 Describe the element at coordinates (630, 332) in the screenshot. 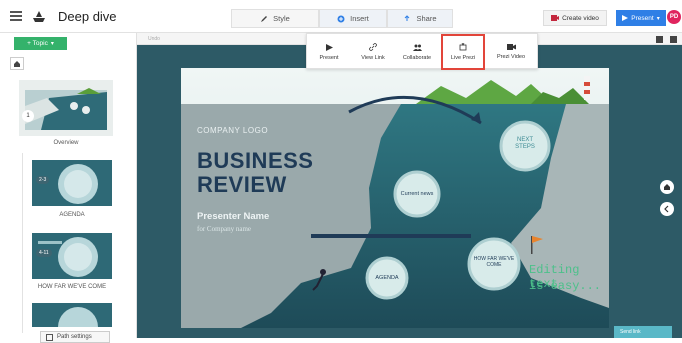

I see `corner-button-label: Send link` at that location.